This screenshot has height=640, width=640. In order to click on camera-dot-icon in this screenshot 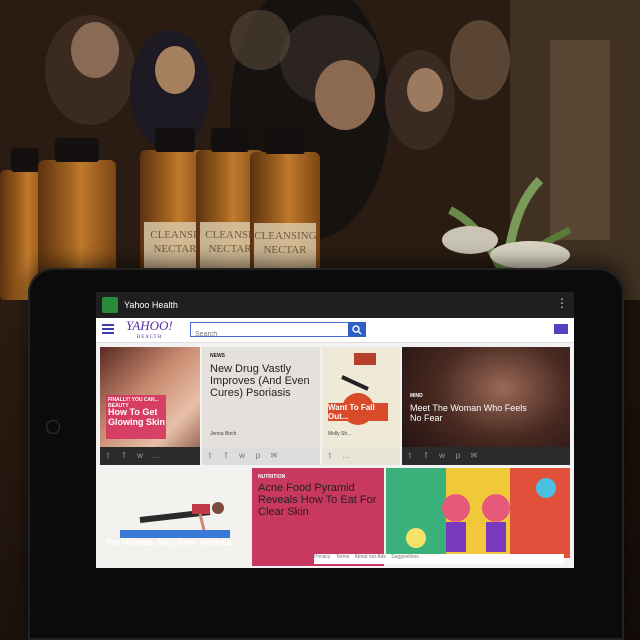, I will do `click(53, 427)`.